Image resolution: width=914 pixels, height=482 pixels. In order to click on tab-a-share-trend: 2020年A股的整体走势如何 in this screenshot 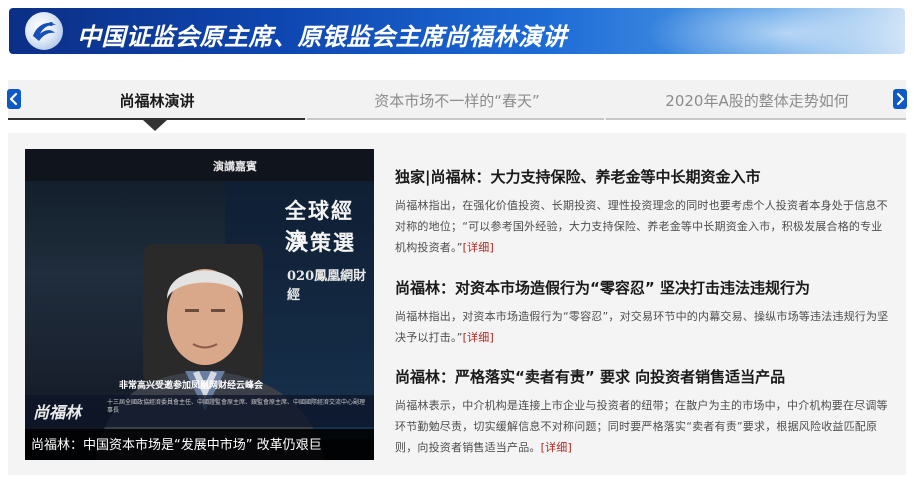, I will do `click(757, 100)`.